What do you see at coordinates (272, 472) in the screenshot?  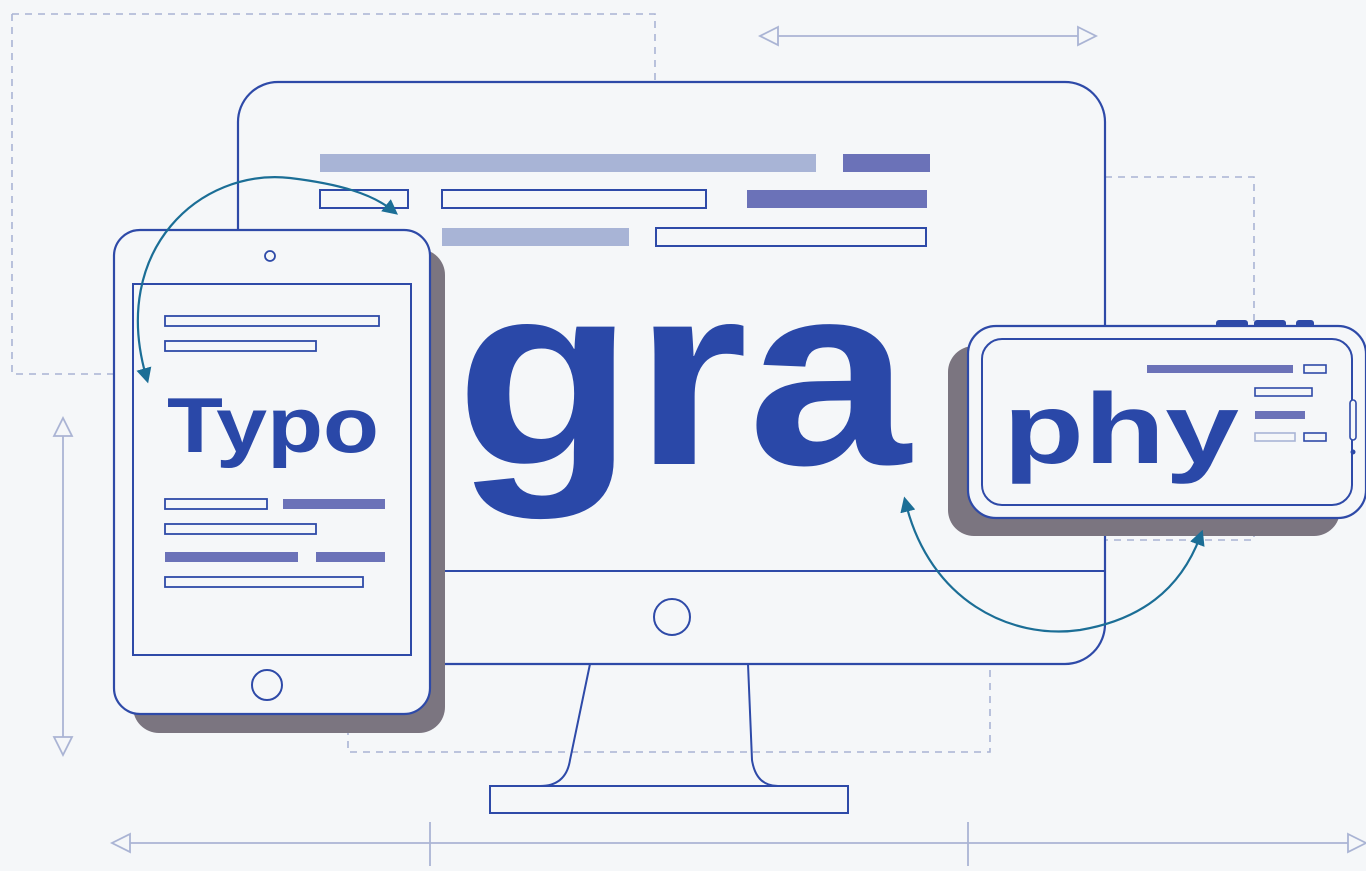 I see `tablet-body` at bounding box center [272, 472].